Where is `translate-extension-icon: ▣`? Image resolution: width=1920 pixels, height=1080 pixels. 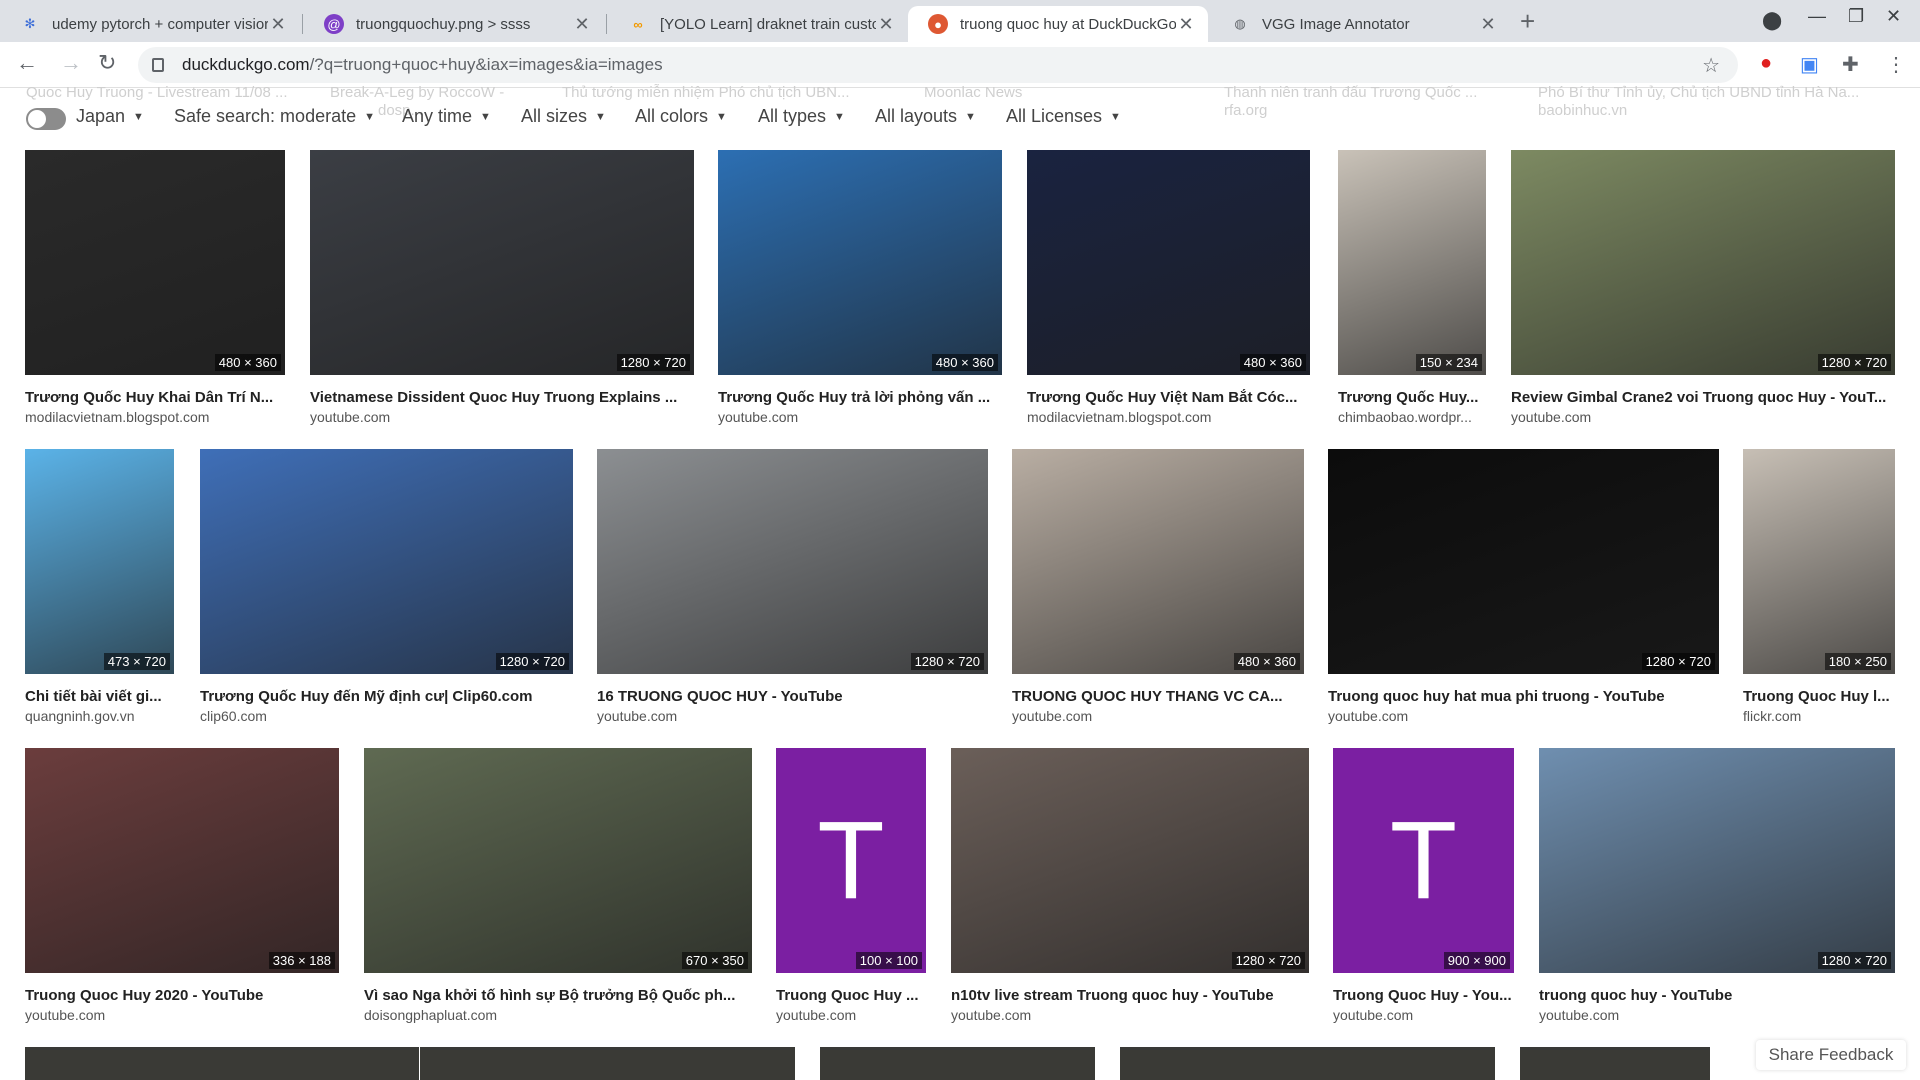
translate-extension-icon: ▣ is located at coordinates (1809, 64).